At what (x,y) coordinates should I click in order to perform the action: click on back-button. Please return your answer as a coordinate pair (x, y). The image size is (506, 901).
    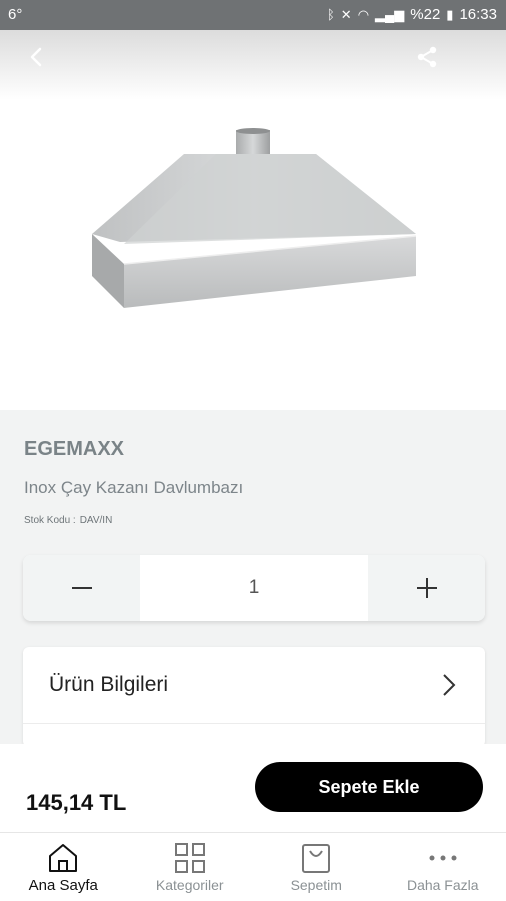
    Looking at the image, I should click on (37, 57).